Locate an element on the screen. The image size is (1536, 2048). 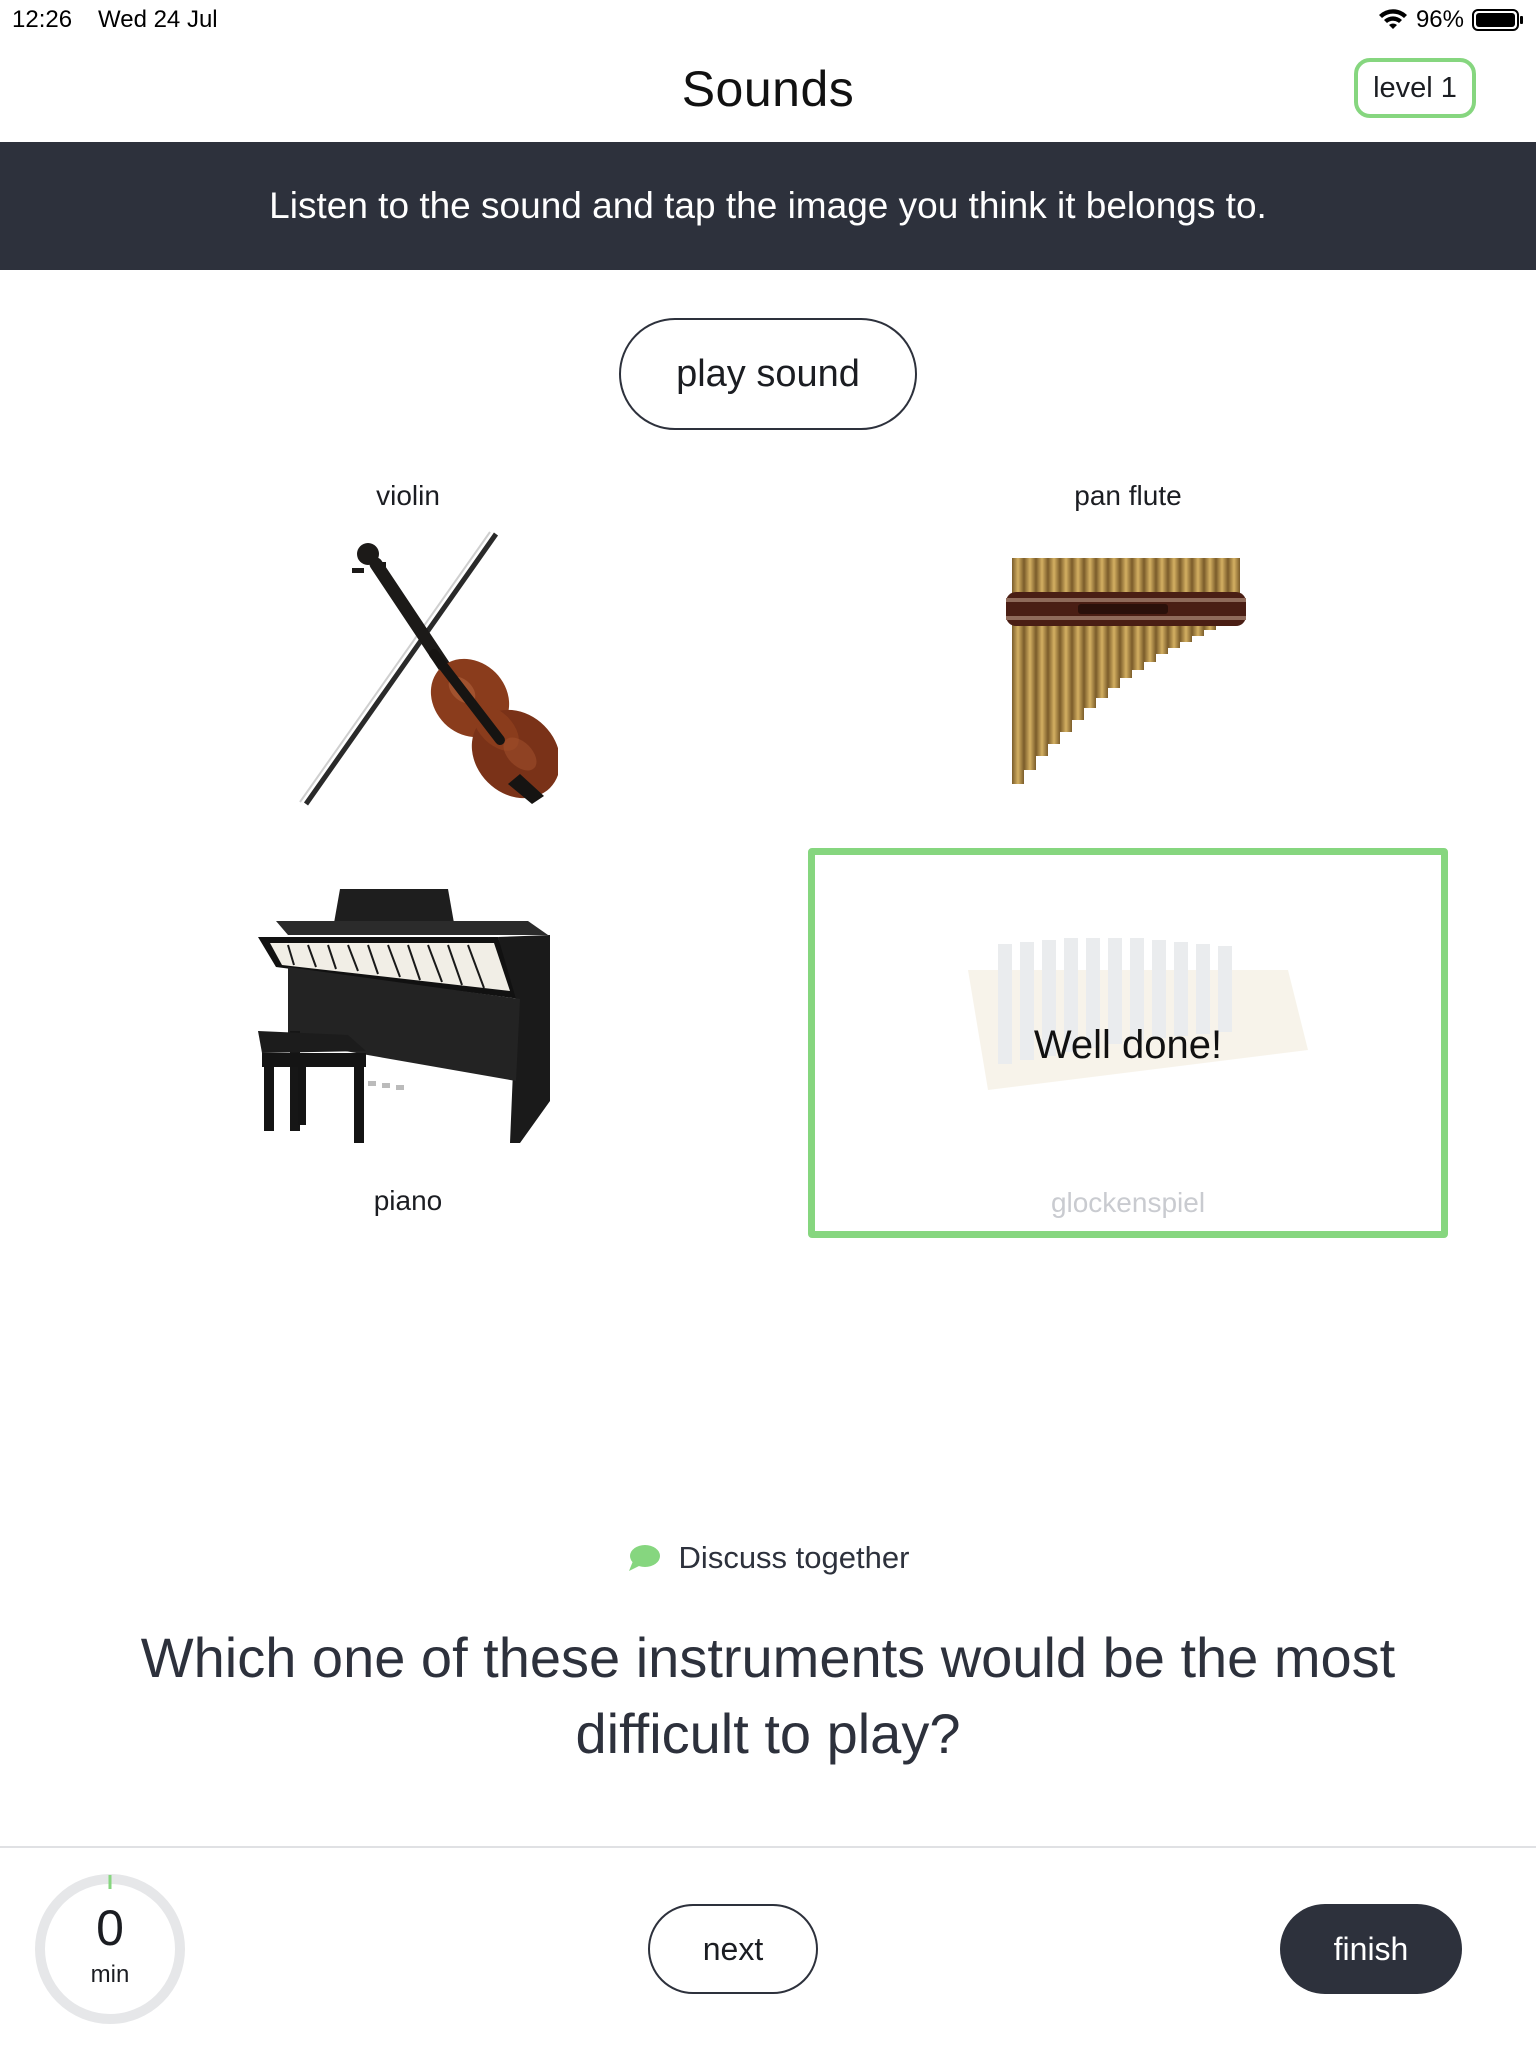
tile-glockenspiel: Well done! glockenspiel is located at coordinates (1128, 1043).